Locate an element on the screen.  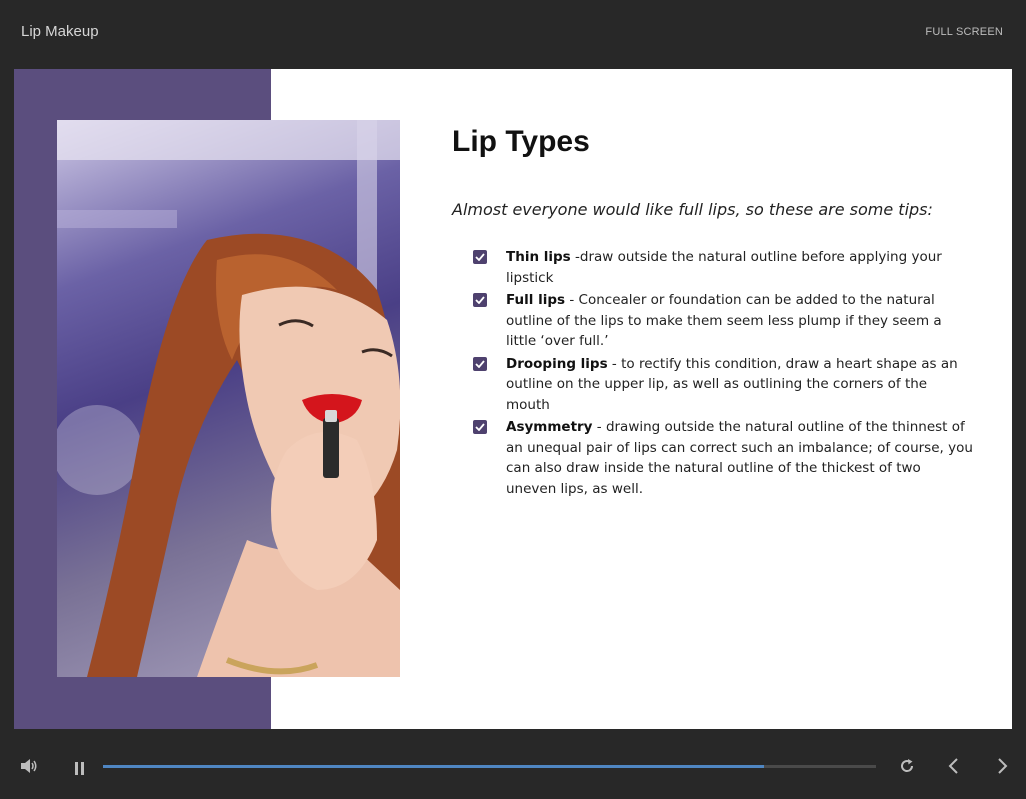
slide-title: Lip Types is located at coordinates (521, 141).